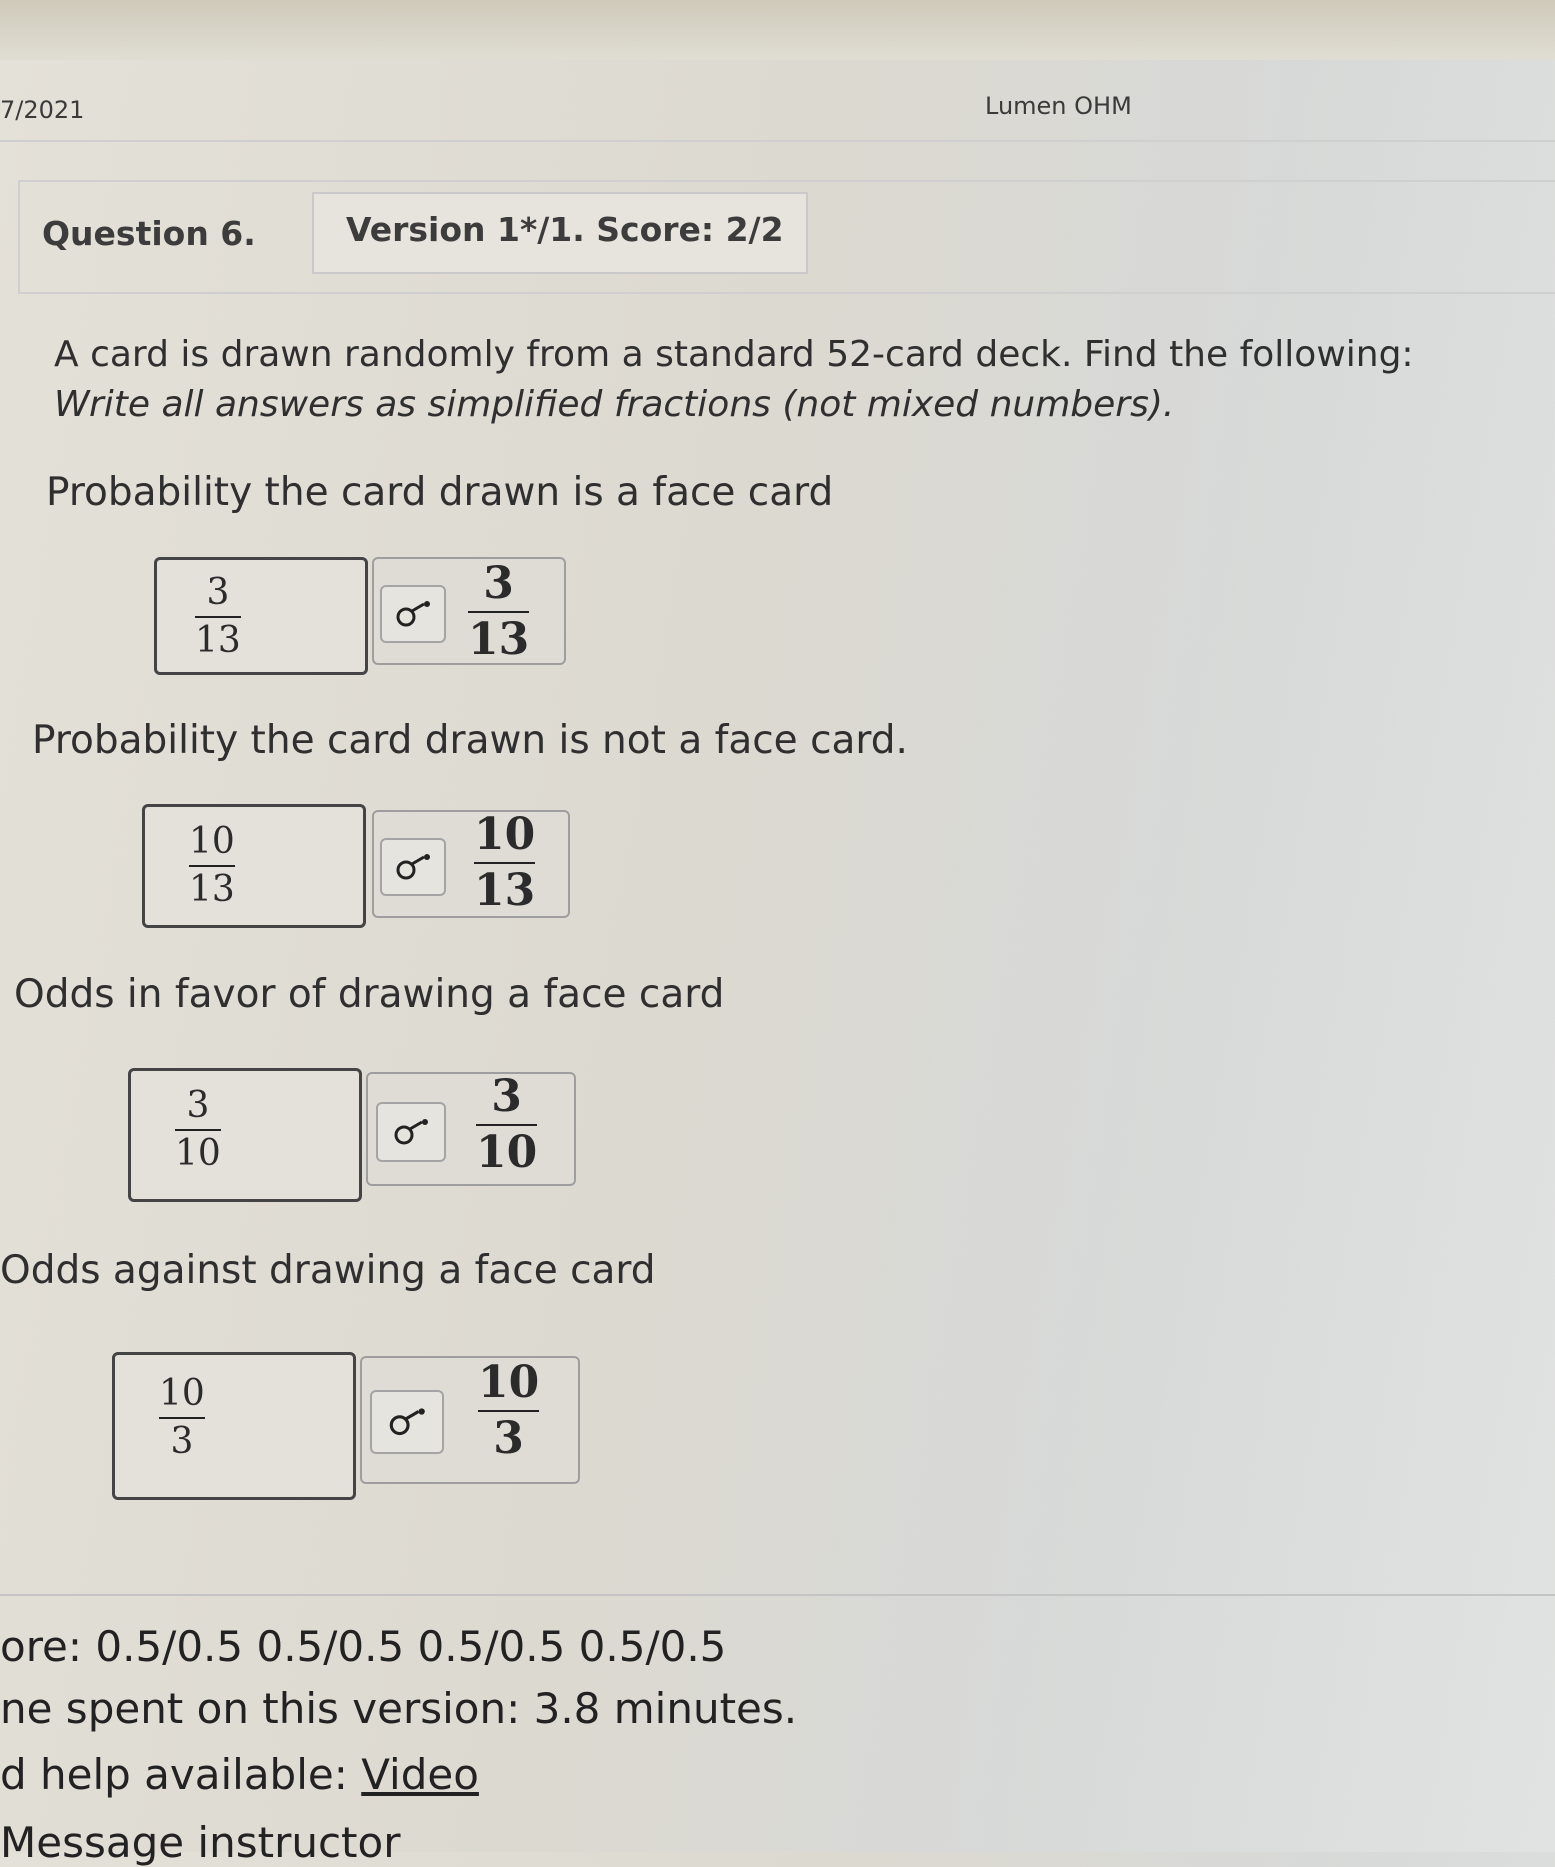 The height and width of the screenshot is (1867, 1555). I want to click on message-instructor-link: Message instructor, so click(200, 1842).